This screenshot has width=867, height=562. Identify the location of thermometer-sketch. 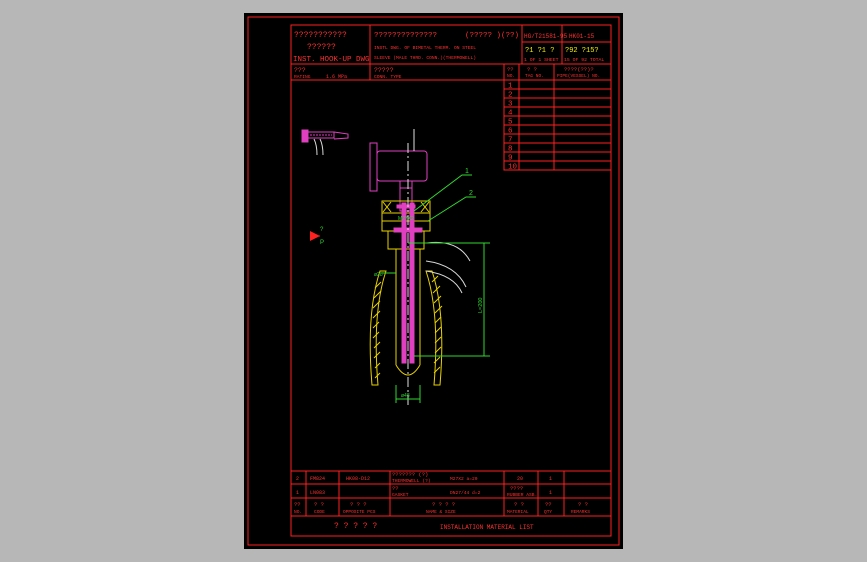
(325, 142).